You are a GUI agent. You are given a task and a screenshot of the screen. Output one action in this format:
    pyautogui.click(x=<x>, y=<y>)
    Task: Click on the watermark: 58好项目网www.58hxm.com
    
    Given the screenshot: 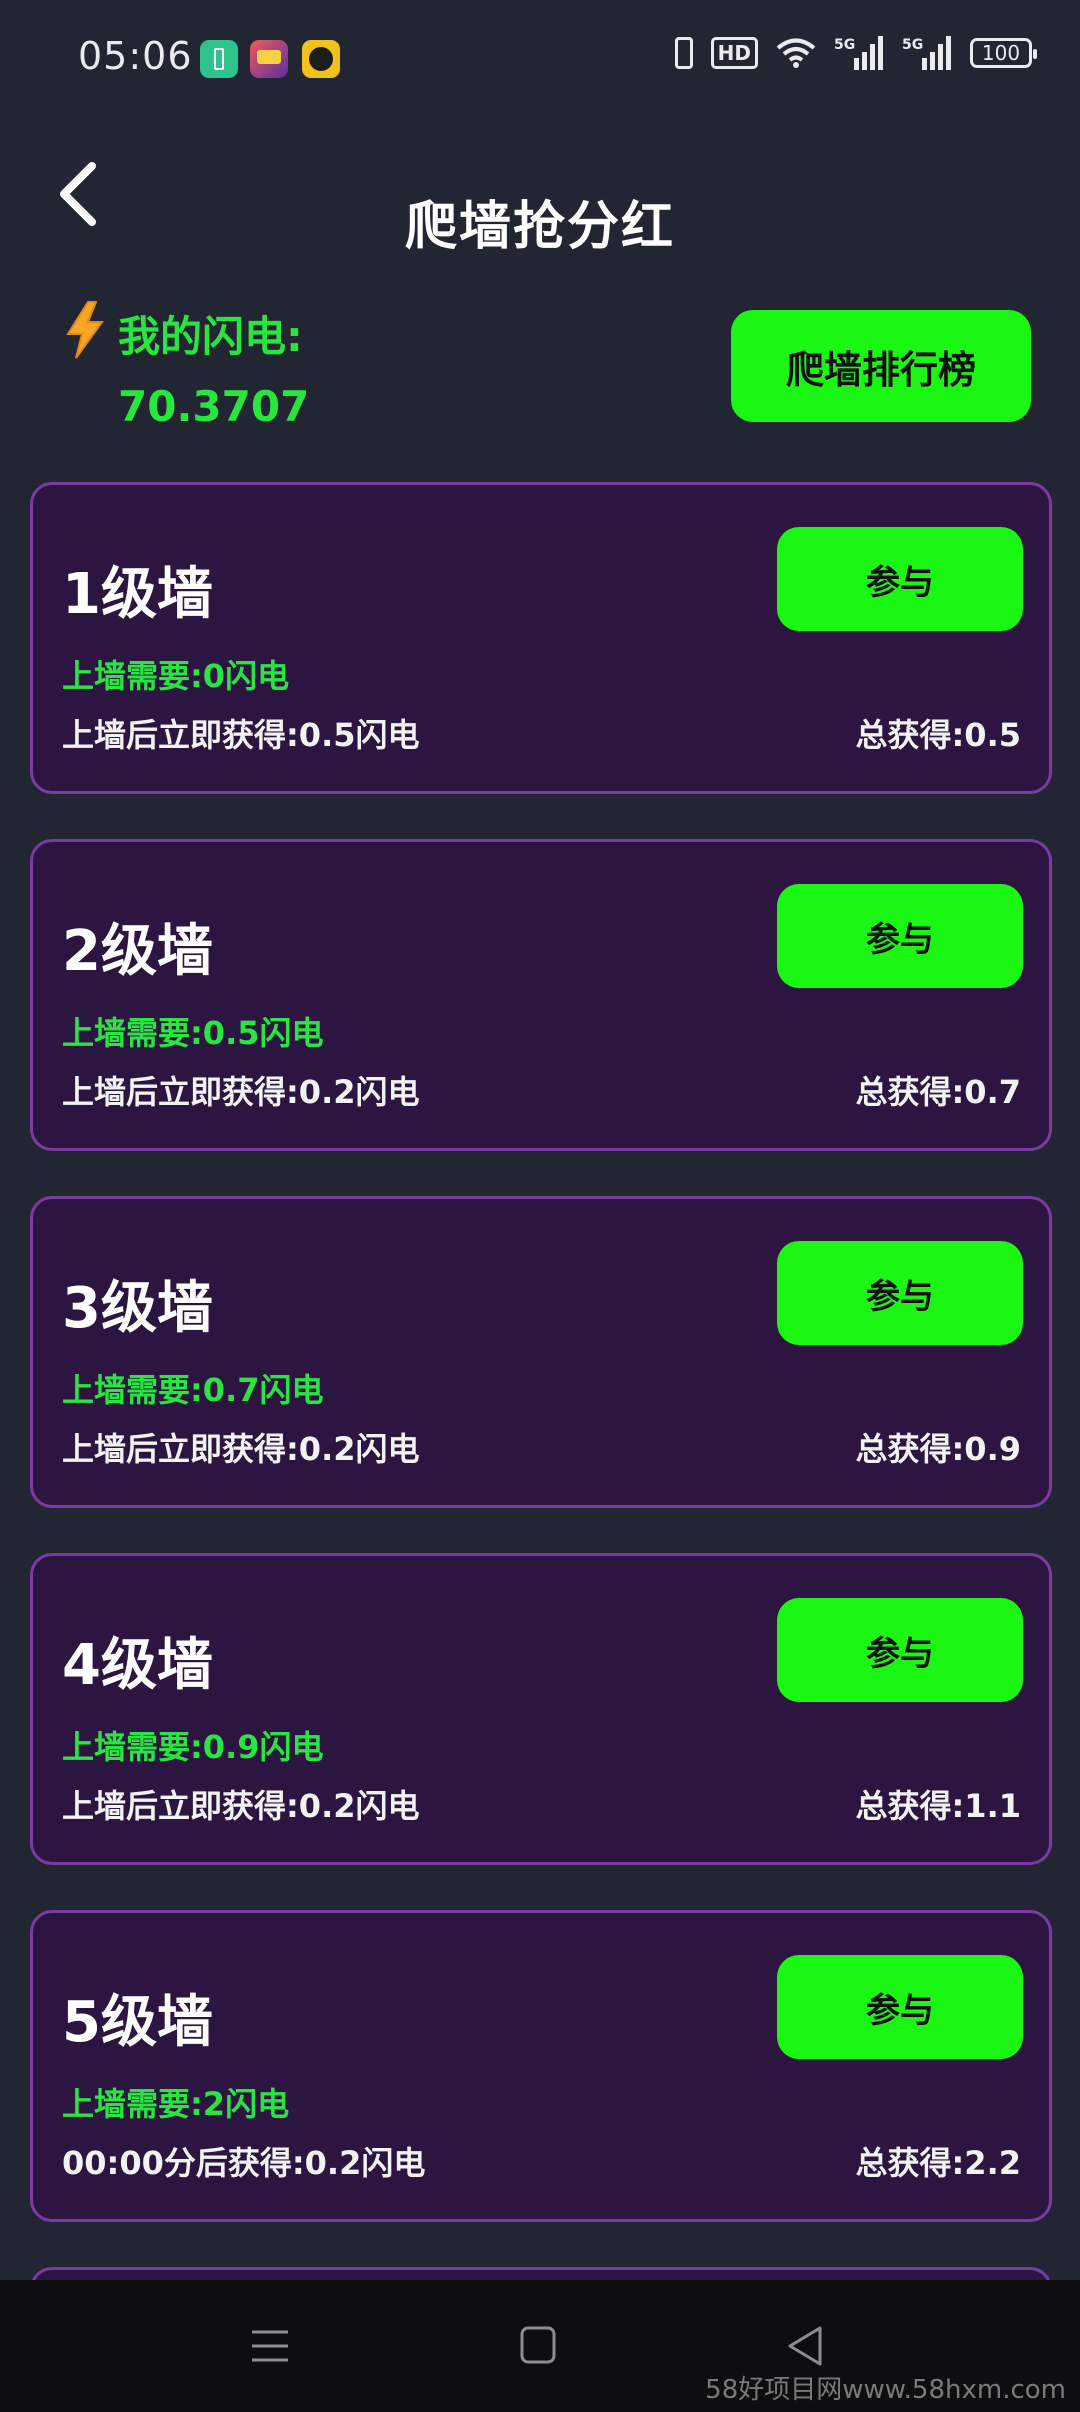 What is the action you would take?
    pyautogui.click(x=885, y=2390)
    